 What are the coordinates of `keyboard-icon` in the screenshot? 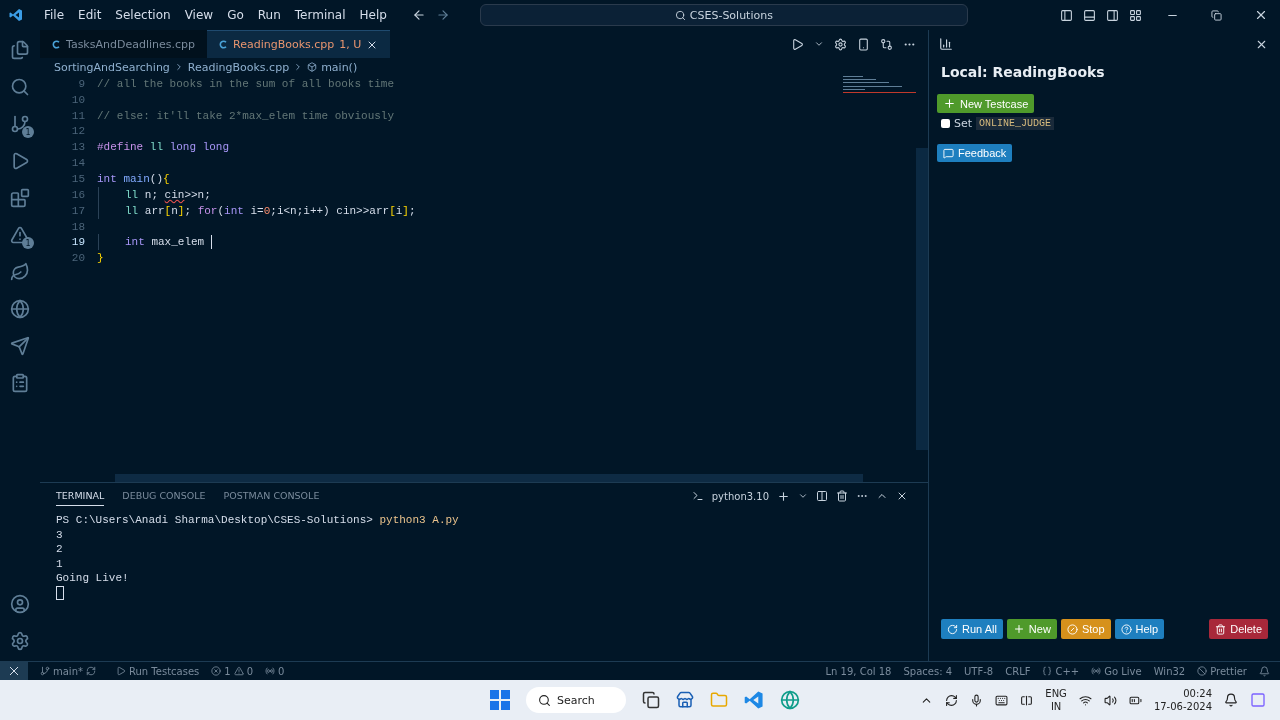 It's located at (1002, 700).